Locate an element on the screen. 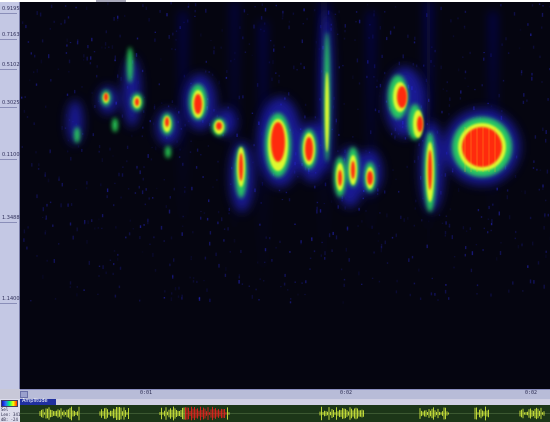  scroll-thumb-left is located at coordinates (24, 394).